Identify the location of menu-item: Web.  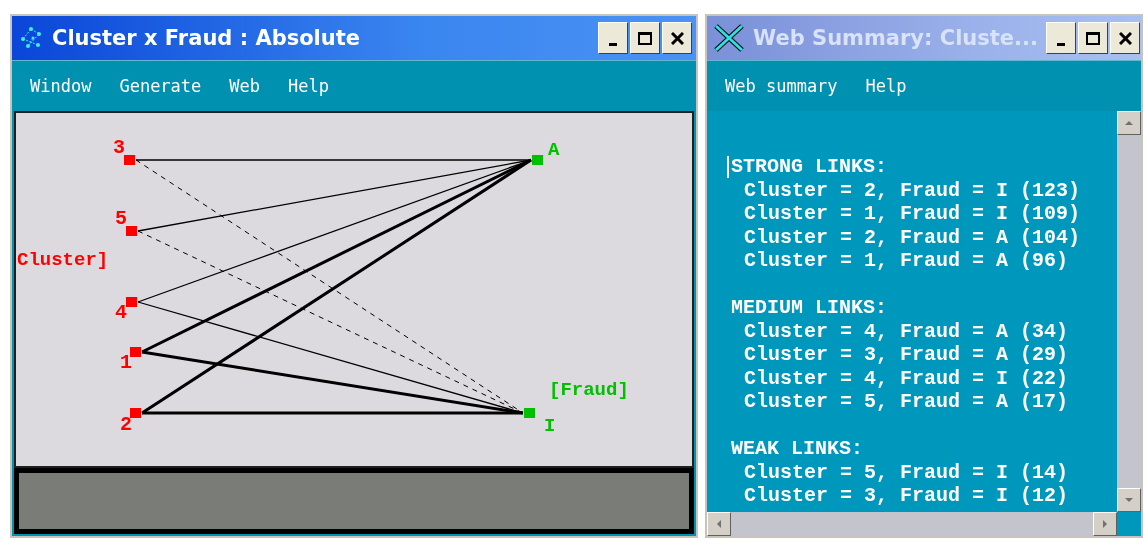
(245, 86).